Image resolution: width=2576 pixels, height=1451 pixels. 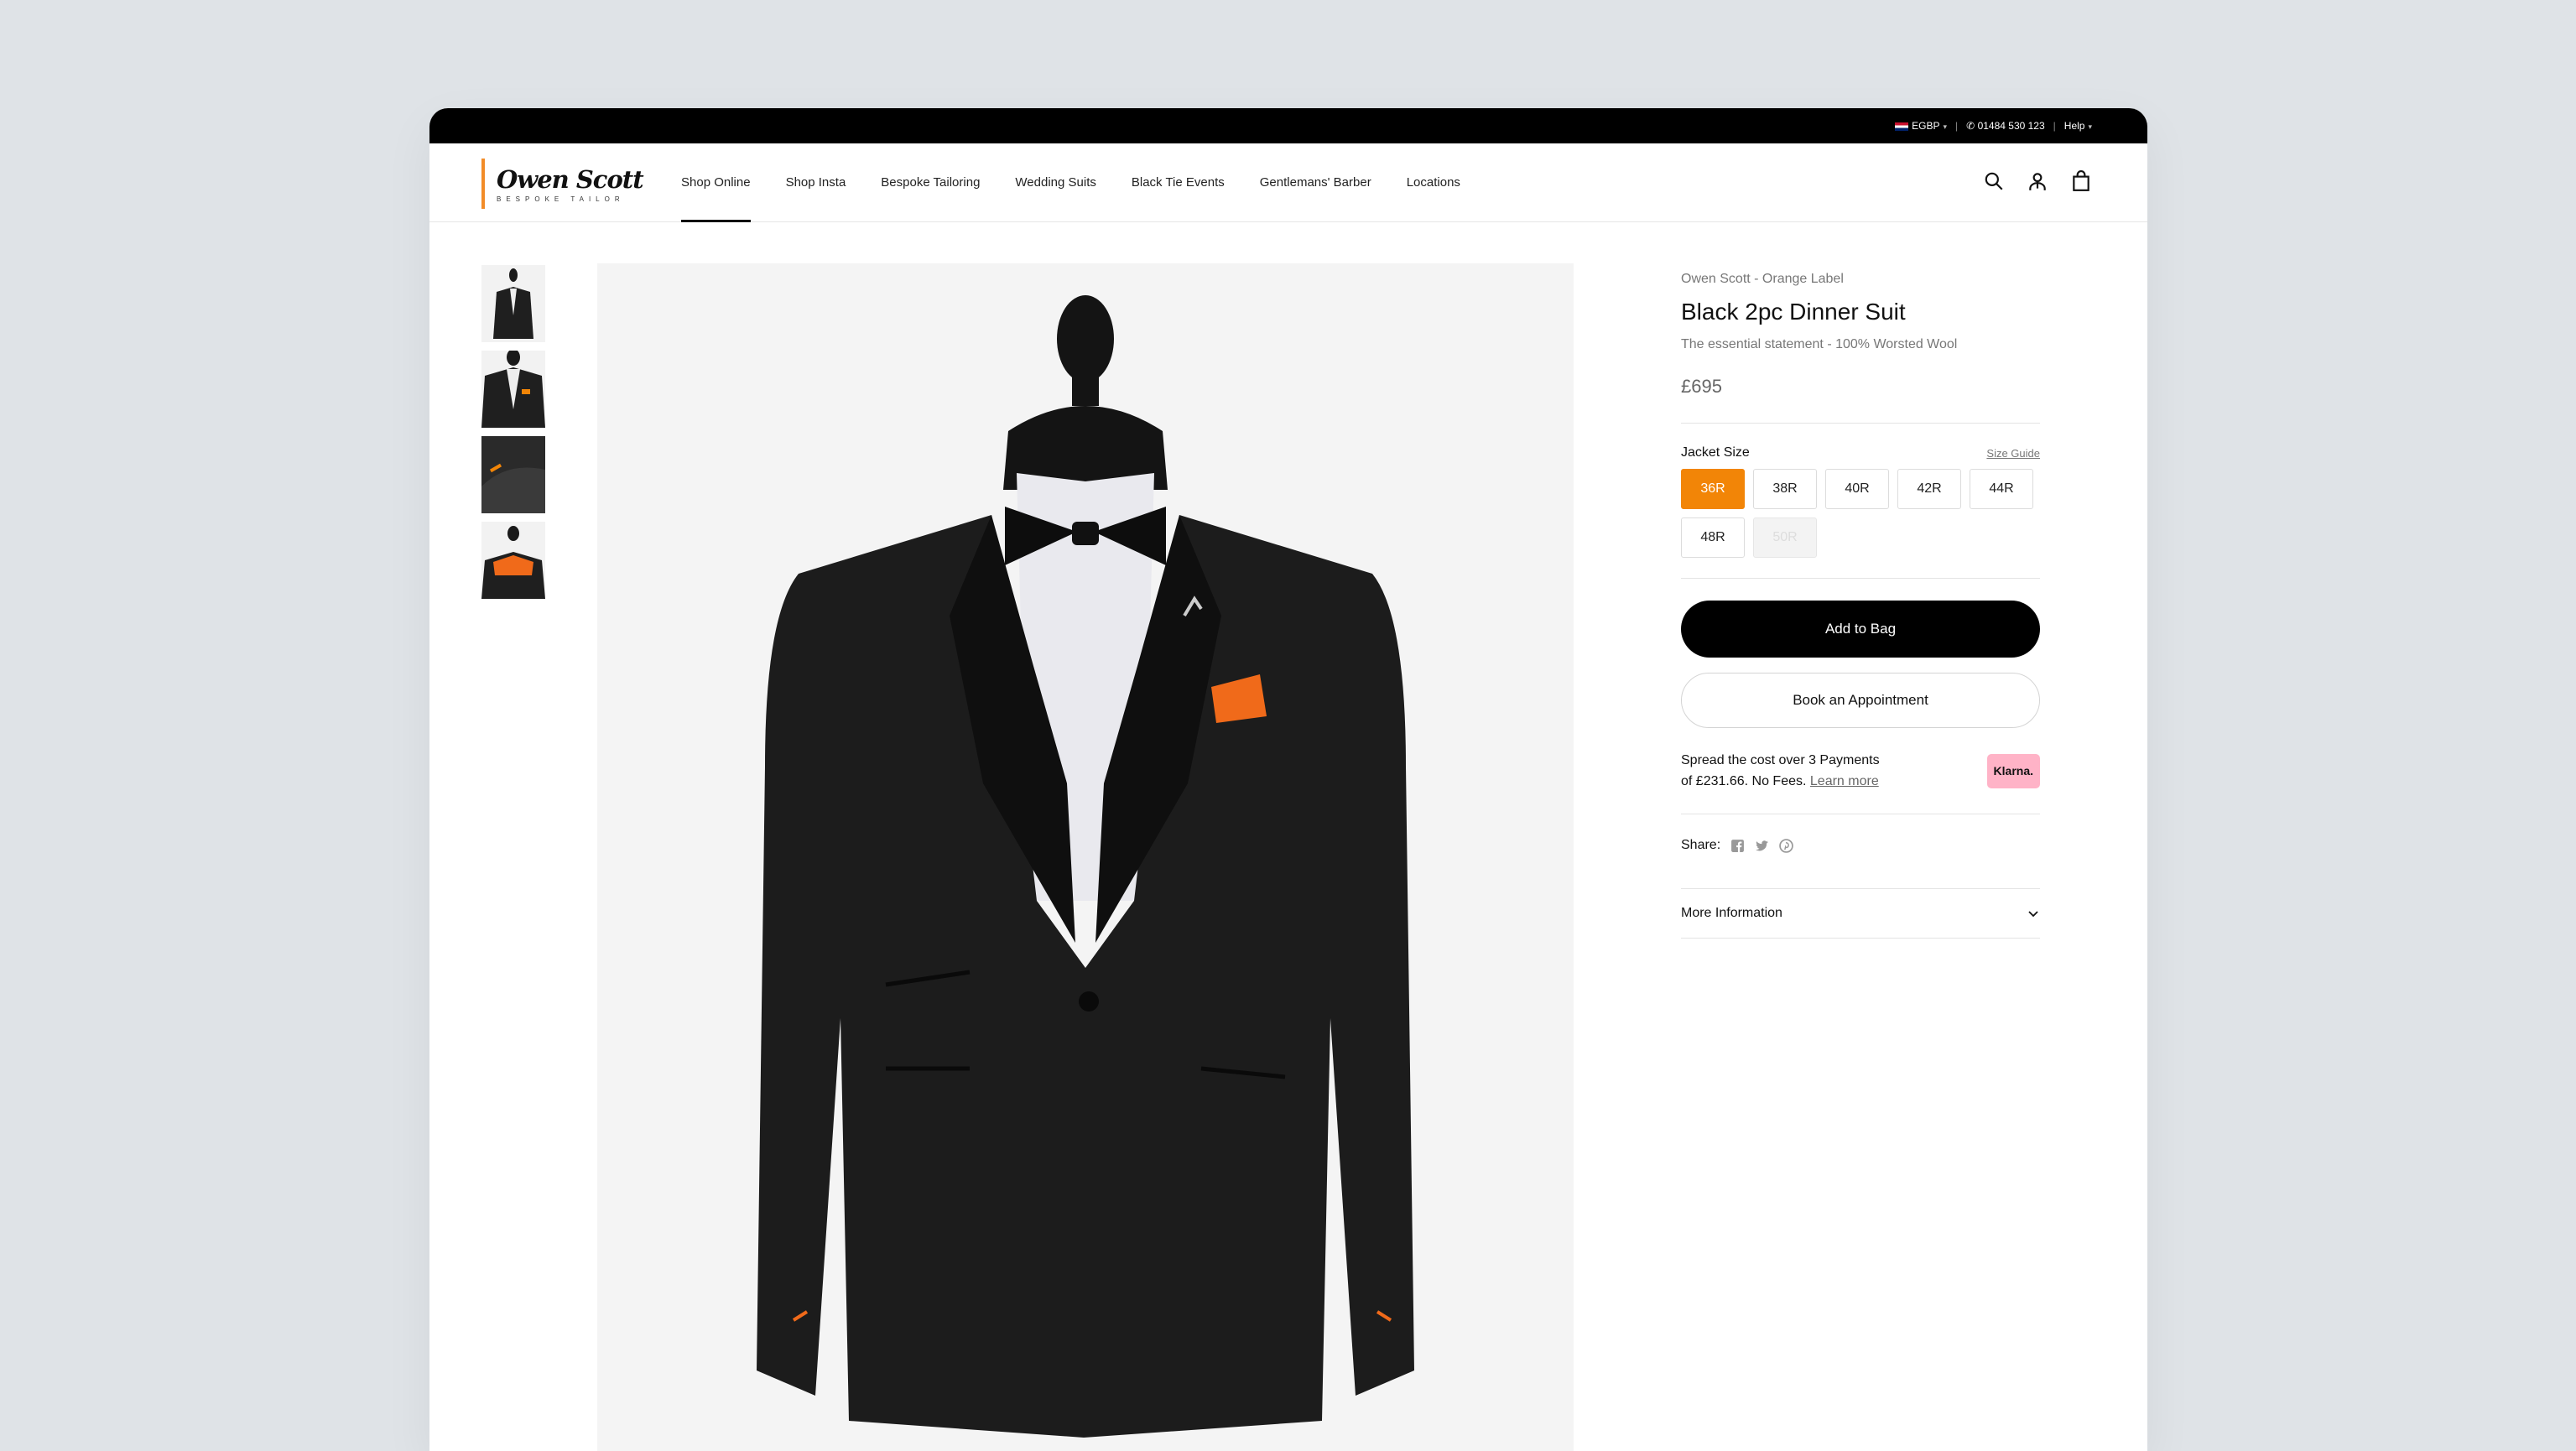 What do you see at coordinates (1860, 700) in the screenshot?
I see `book-appointment-button: Book an Appointment` at bounding box center [1860, 700].